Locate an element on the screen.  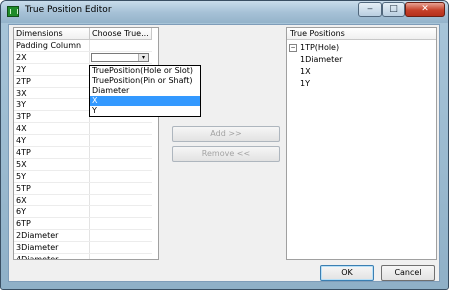
table-row: 4Y is located at coordinates (83, 141).